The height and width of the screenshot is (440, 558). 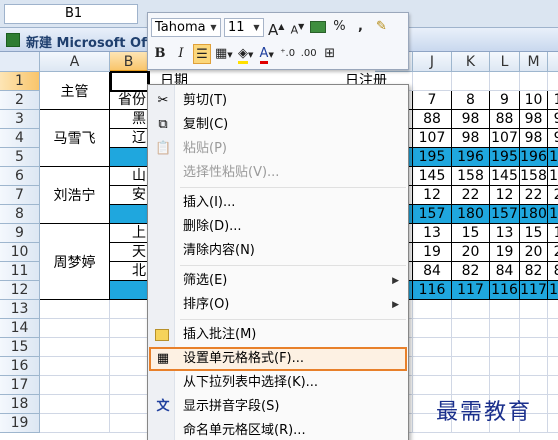 What do you see at coordinates (20, 252) in the screenshot?
I see `row-header-10: 10` at bounding box center [20, 252].